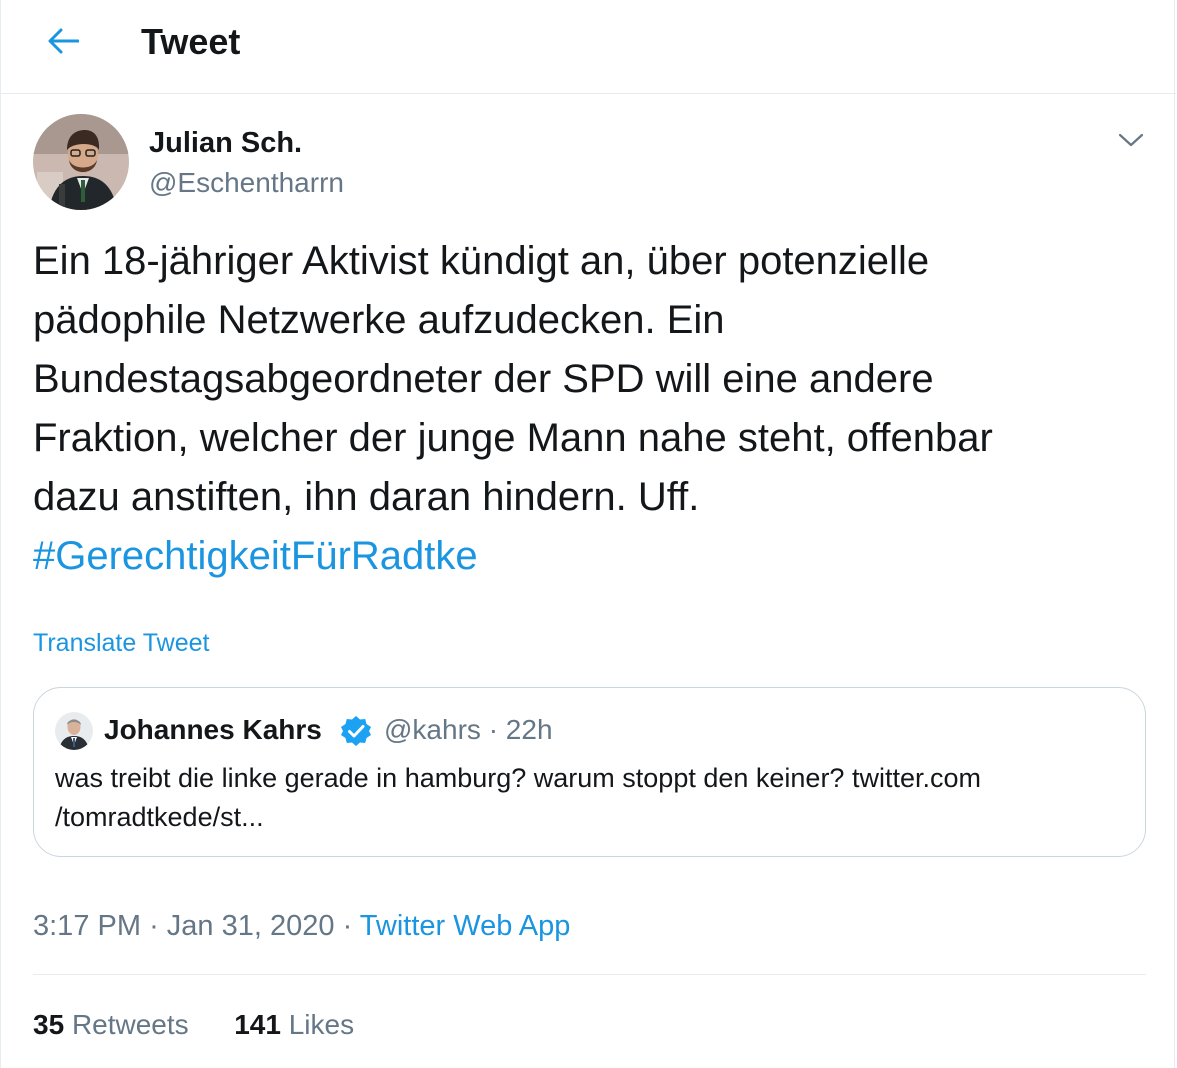 The height and width of the screenshot is (1068, 1177). I want to click on quoted-time: 22h, so click(529, 729).